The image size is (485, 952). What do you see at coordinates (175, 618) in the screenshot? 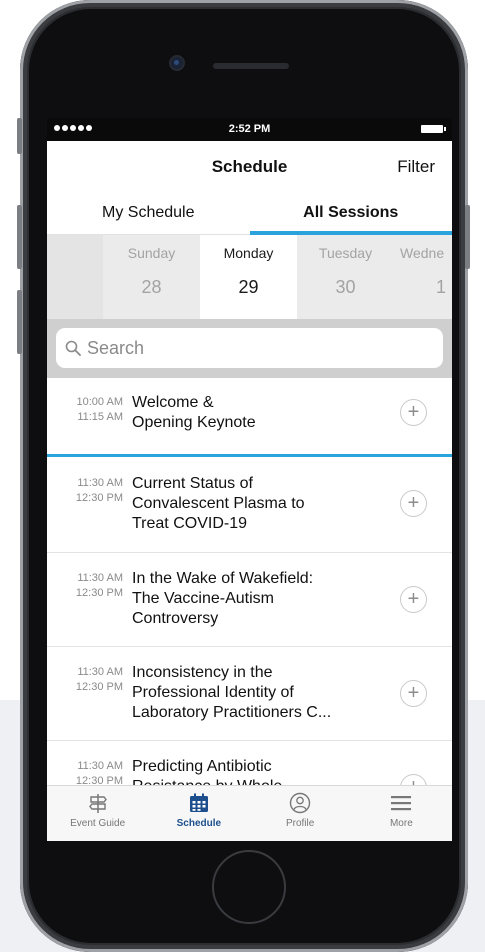
I see `session-title-line: Controversy` at bounding box center [175, 618].